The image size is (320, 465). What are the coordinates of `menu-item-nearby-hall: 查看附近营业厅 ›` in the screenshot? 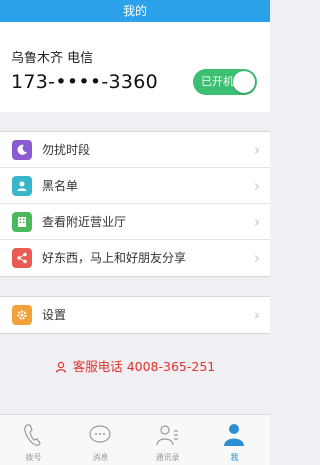 It's located at (135, 222).